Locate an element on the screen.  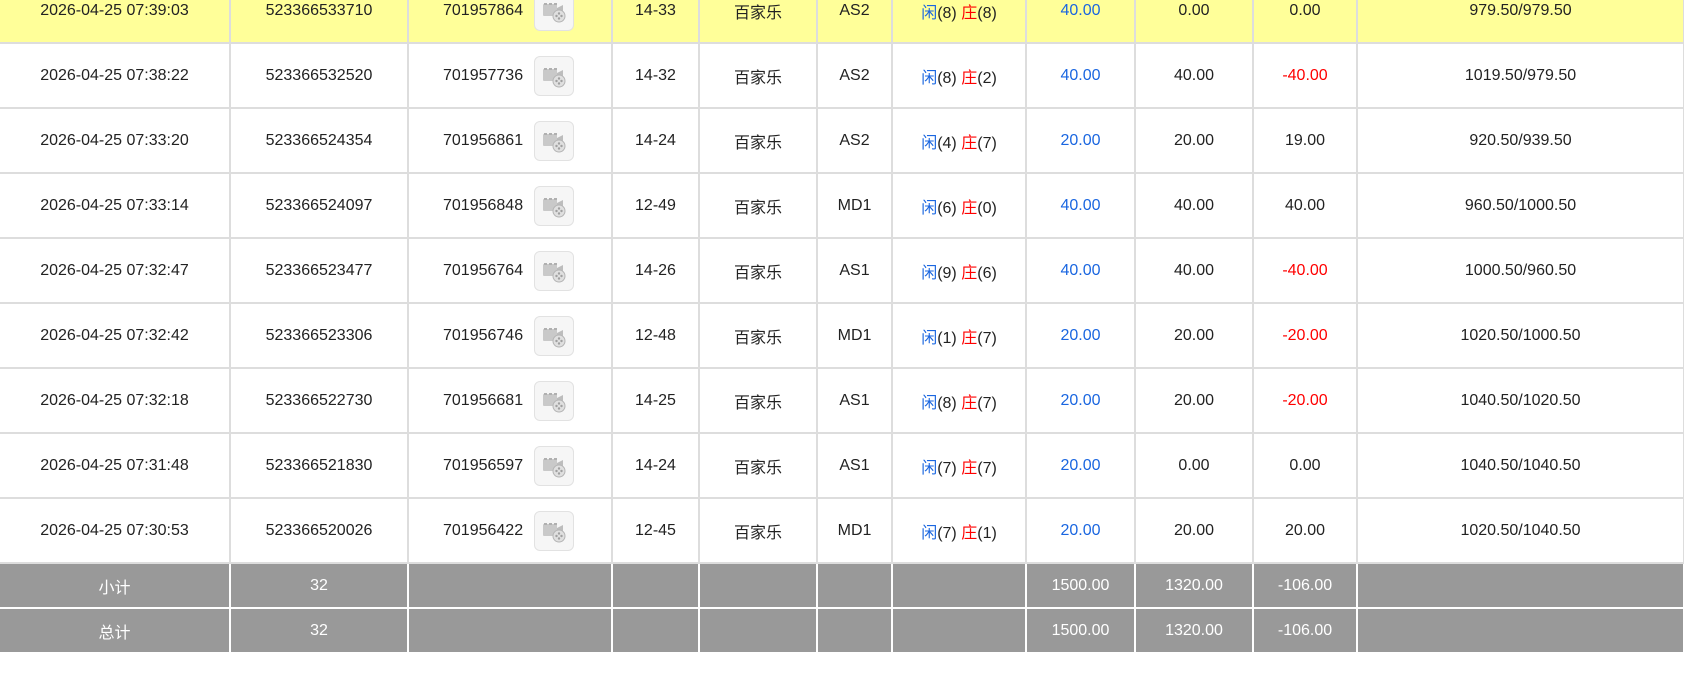
bet-id: 523366520026 is located at coordinates (319, 530).